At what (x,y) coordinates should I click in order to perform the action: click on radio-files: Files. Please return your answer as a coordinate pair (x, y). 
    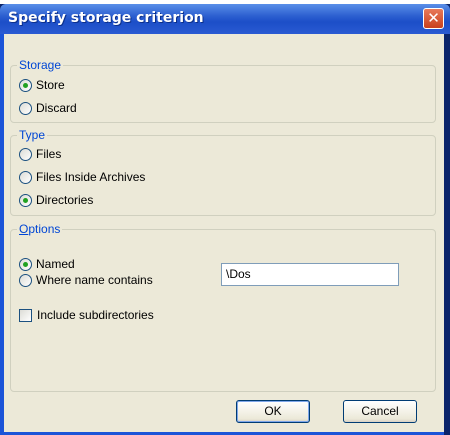
    Looking at the image, I should click on (40, 154).